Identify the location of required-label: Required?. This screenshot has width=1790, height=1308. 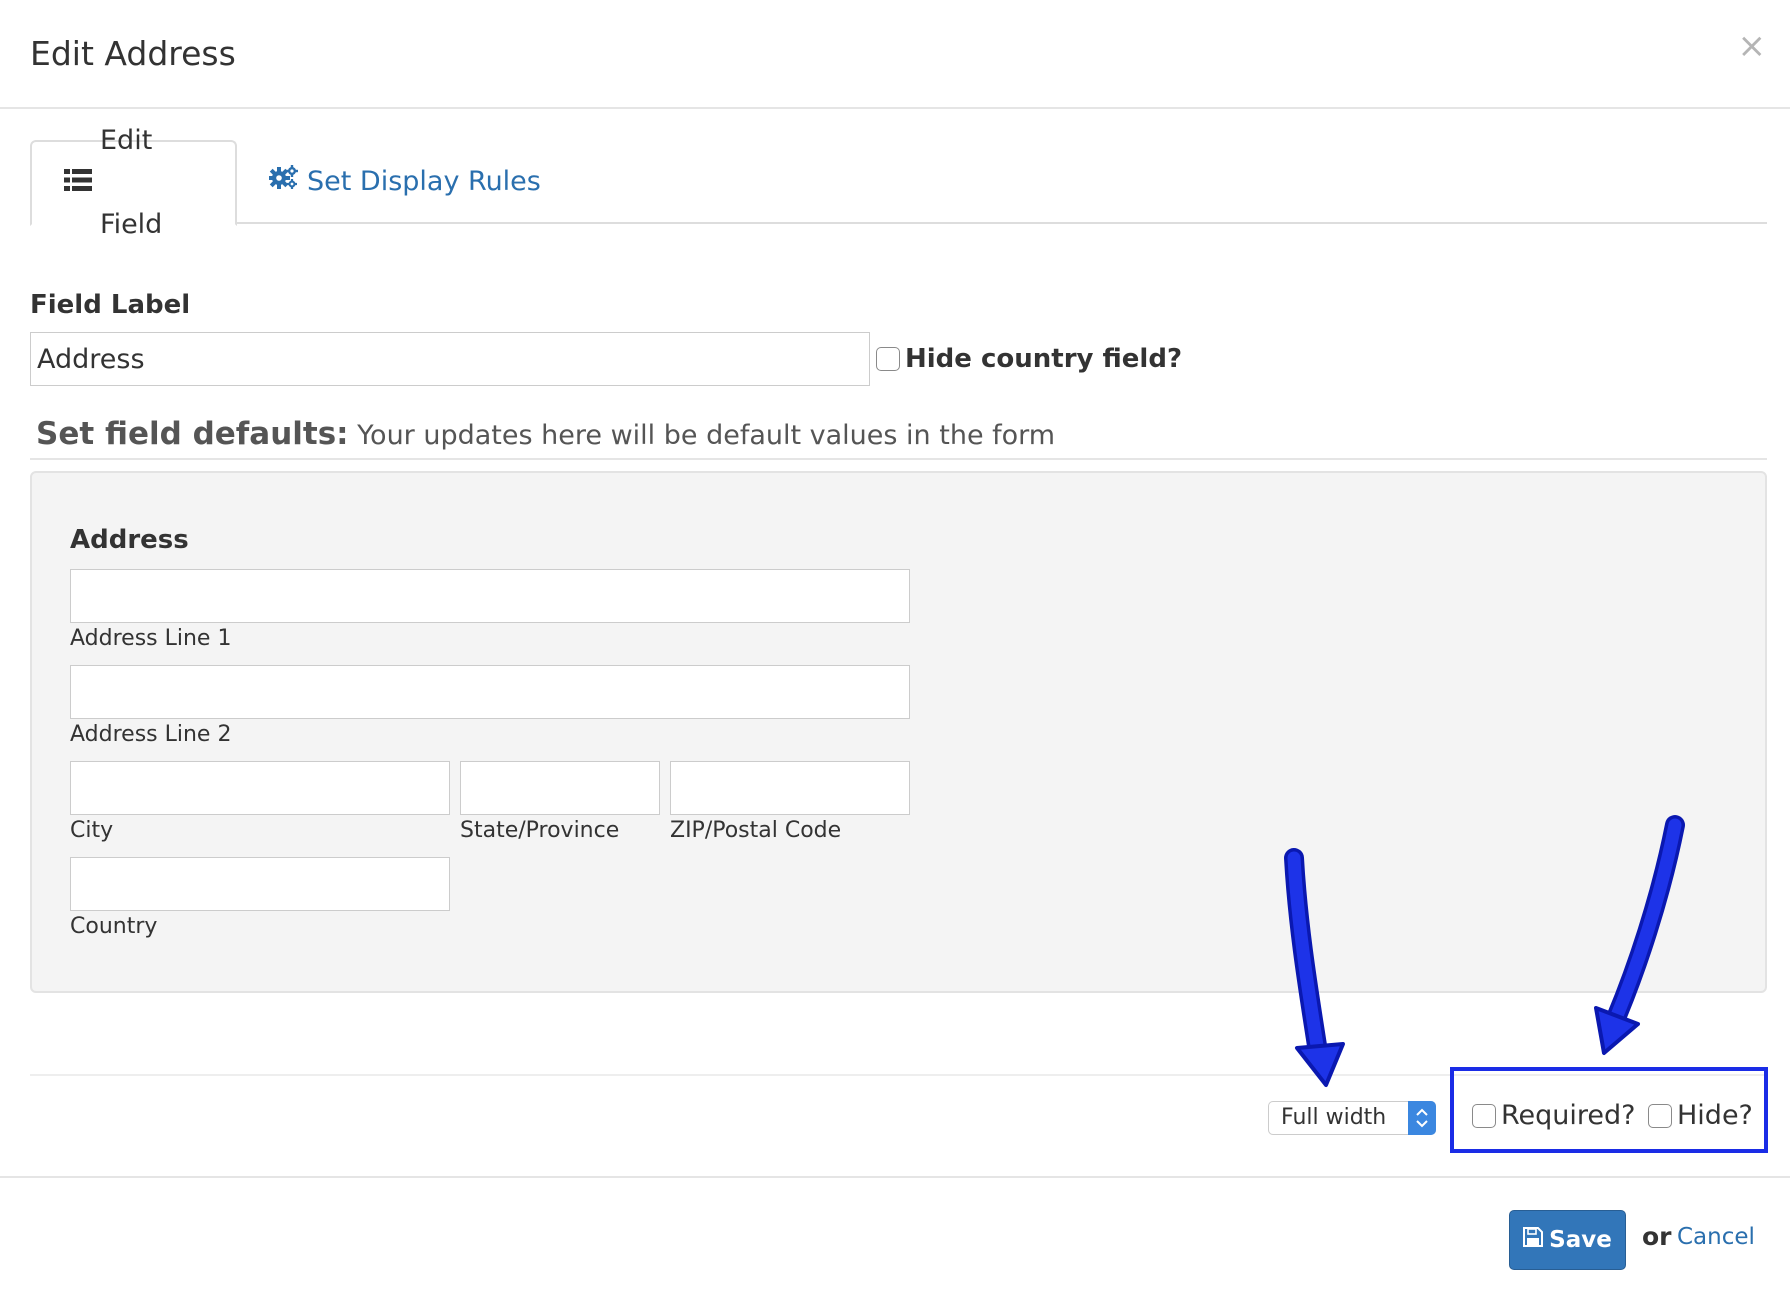
(1568, 1115).